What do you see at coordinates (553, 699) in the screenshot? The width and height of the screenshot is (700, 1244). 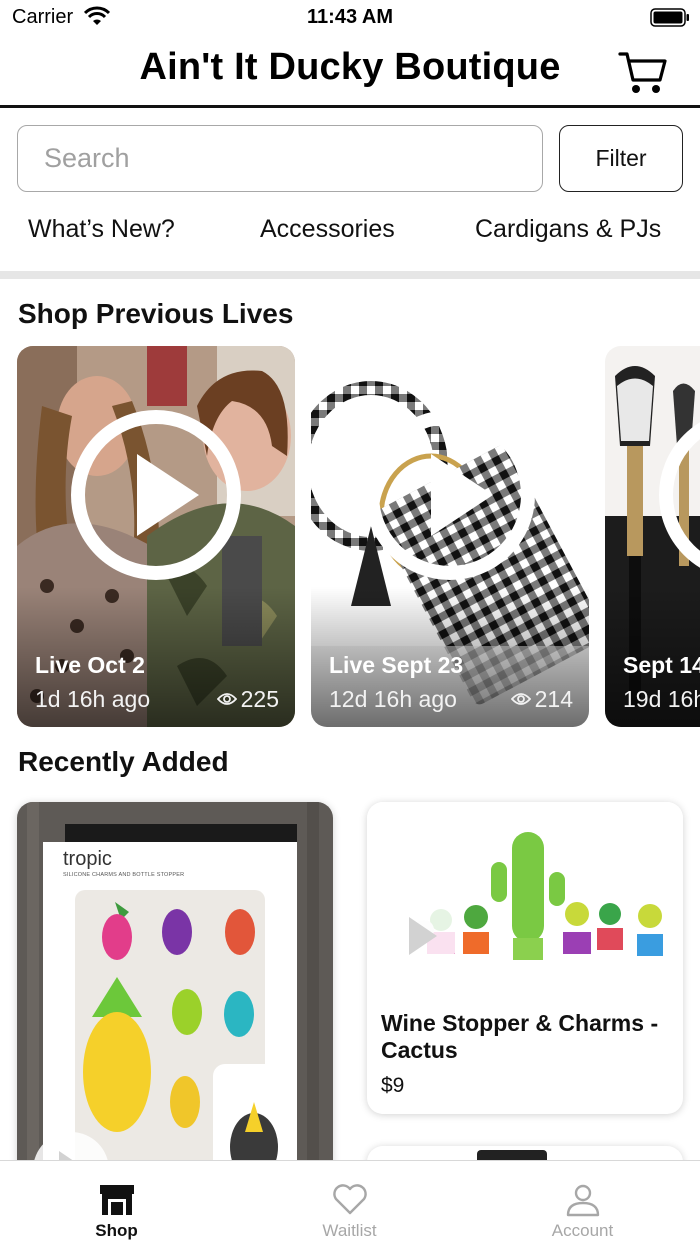 I see `views-count: 214` at bounding box center [553, 699].